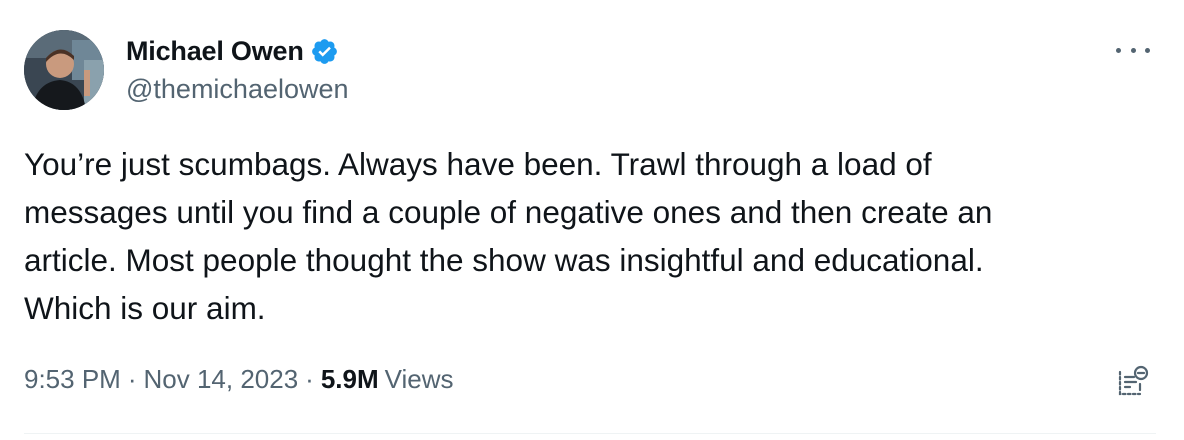 The image size is (1184, 440). Describe the element at coordinates (221, 379) in the screenshot. I see `tweet-date: Nov 14, 2023` at that location.